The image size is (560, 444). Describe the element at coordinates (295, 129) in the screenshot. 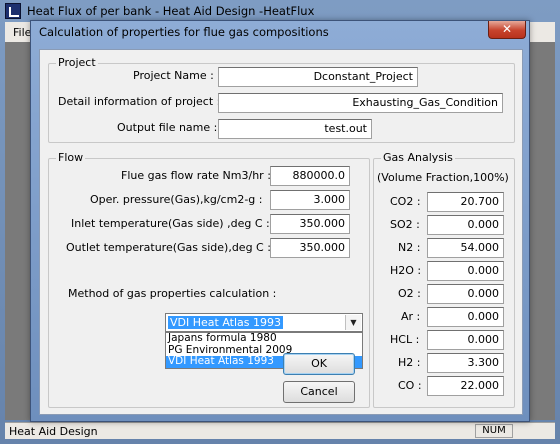

I see `output-file-input: test.out` at that location.